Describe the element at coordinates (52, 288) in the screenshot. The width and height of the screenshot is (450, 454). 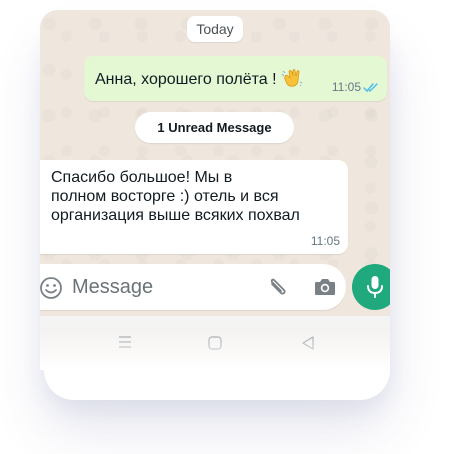
I see `emoji-icon` at that location.